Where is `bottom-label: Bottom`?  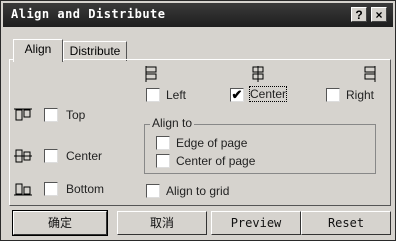 bottom-label: Bottom is located at coordinates (85, 189).